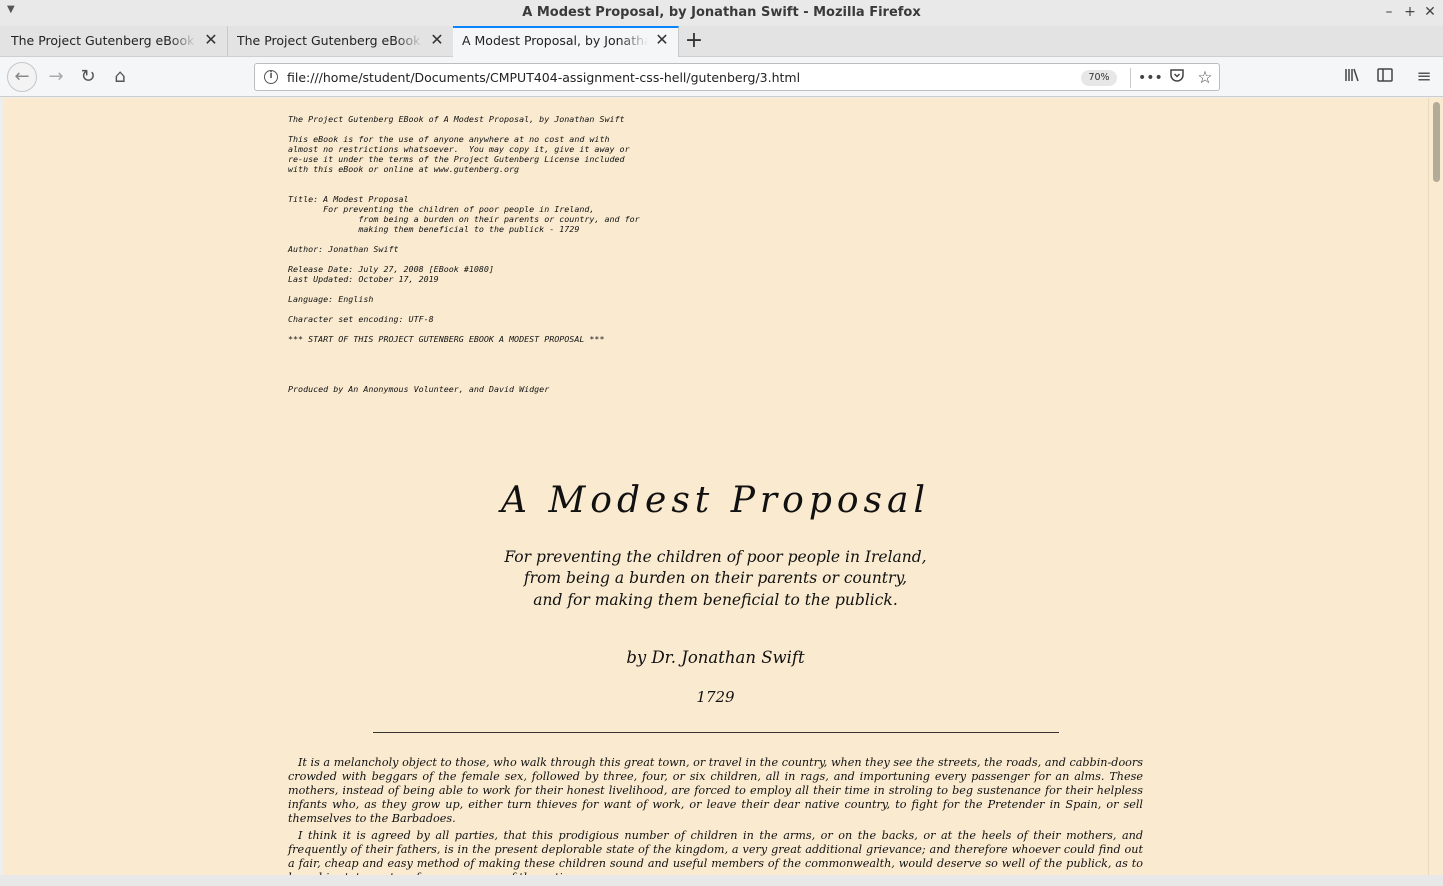 The height and width of the screenshot is (886, 1443). Describe the element at coordinates (1385, 77) in the screenshot. I see `sidebar-icon` at that location.